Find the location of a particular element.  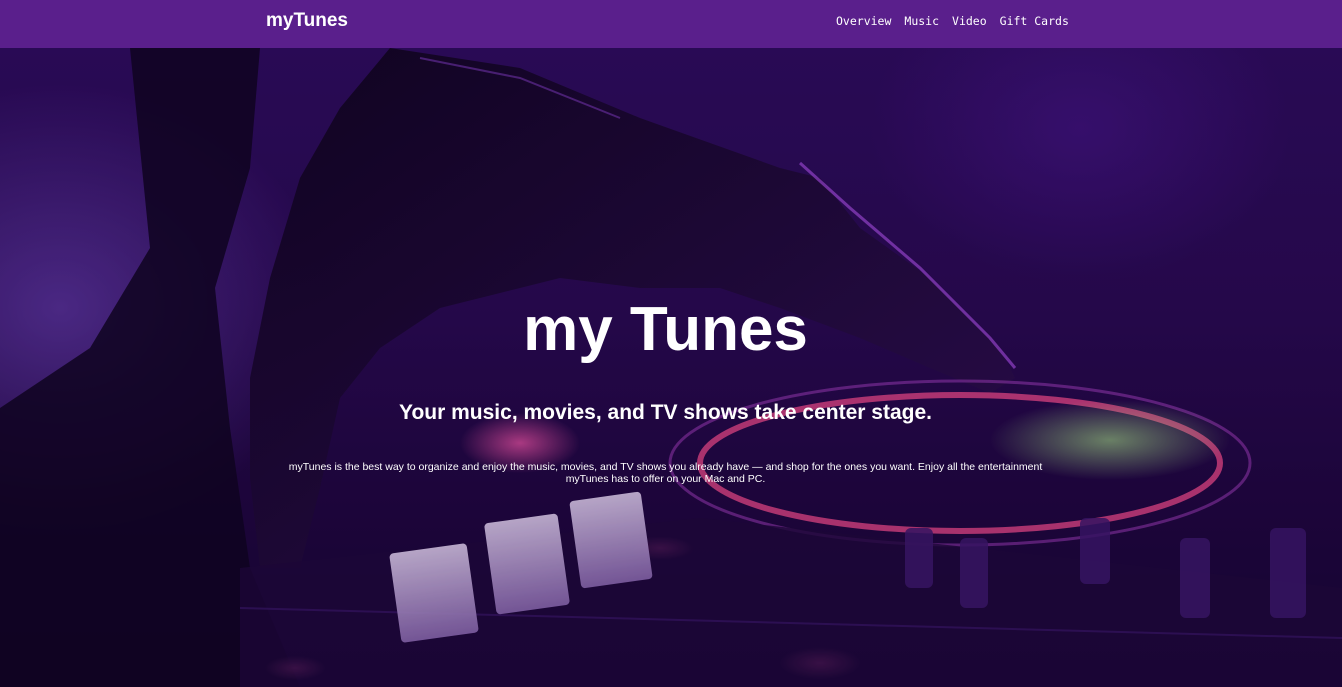

hero-title: my Tunes is located at coordinates (665, 329).